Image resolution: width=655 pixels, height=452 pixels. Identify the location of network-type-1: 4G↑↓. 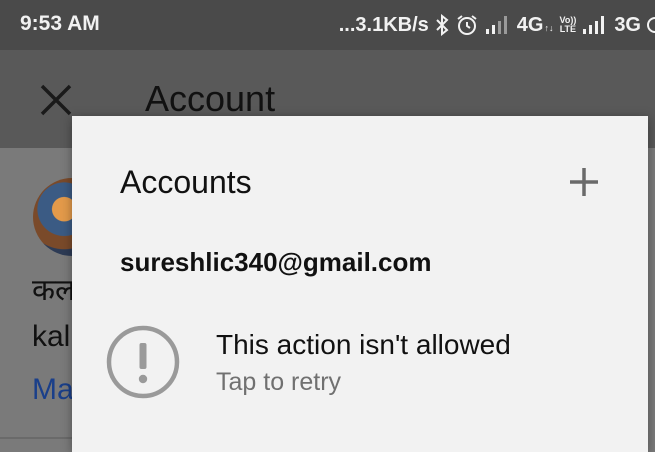
(535, 24).